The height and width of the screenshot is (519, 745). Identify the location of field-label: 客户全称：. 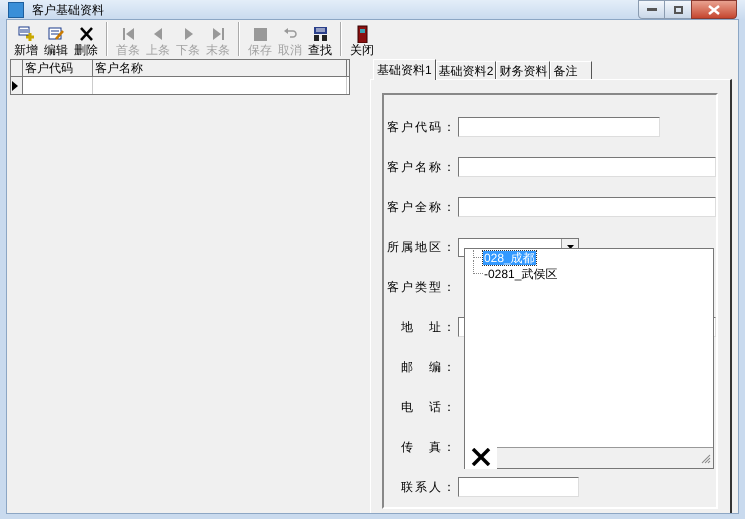
(422, 207).